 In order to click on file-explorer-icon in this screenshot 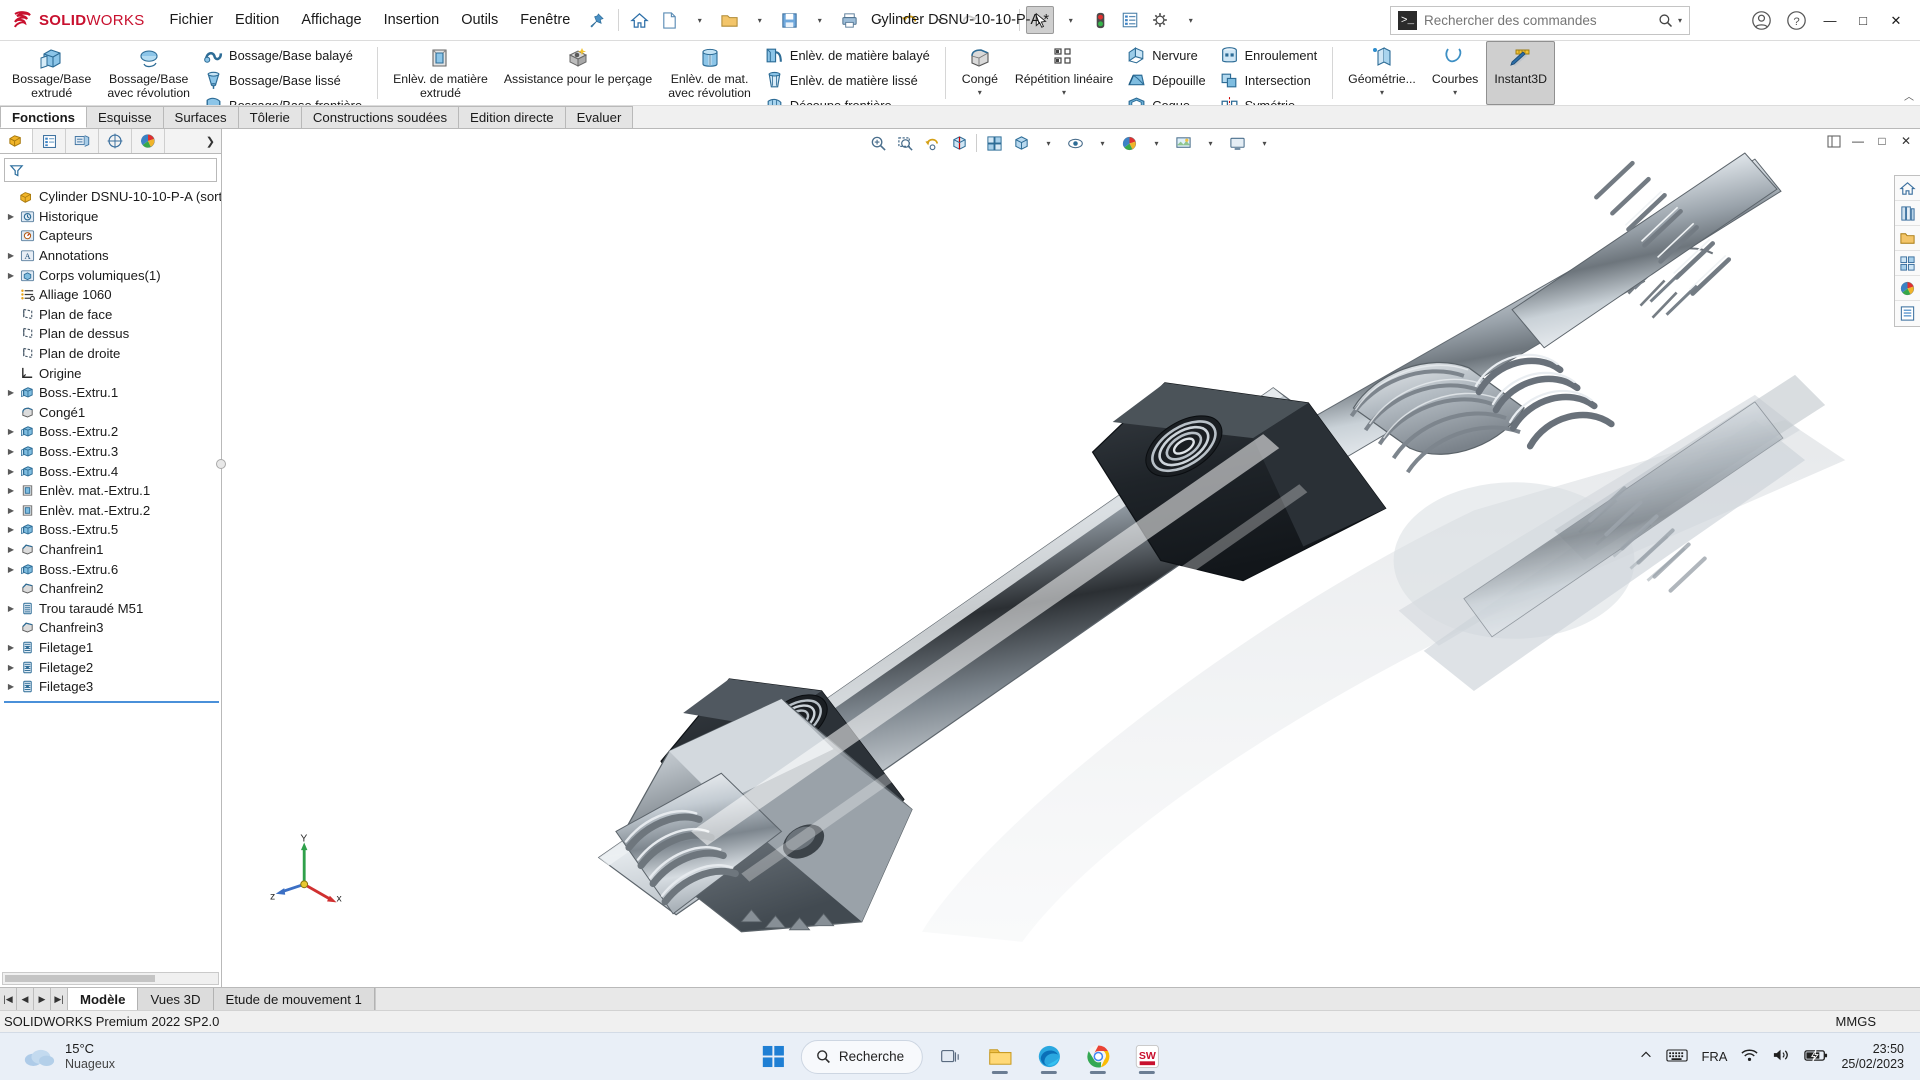, I will do `click(1000, 1057)`.